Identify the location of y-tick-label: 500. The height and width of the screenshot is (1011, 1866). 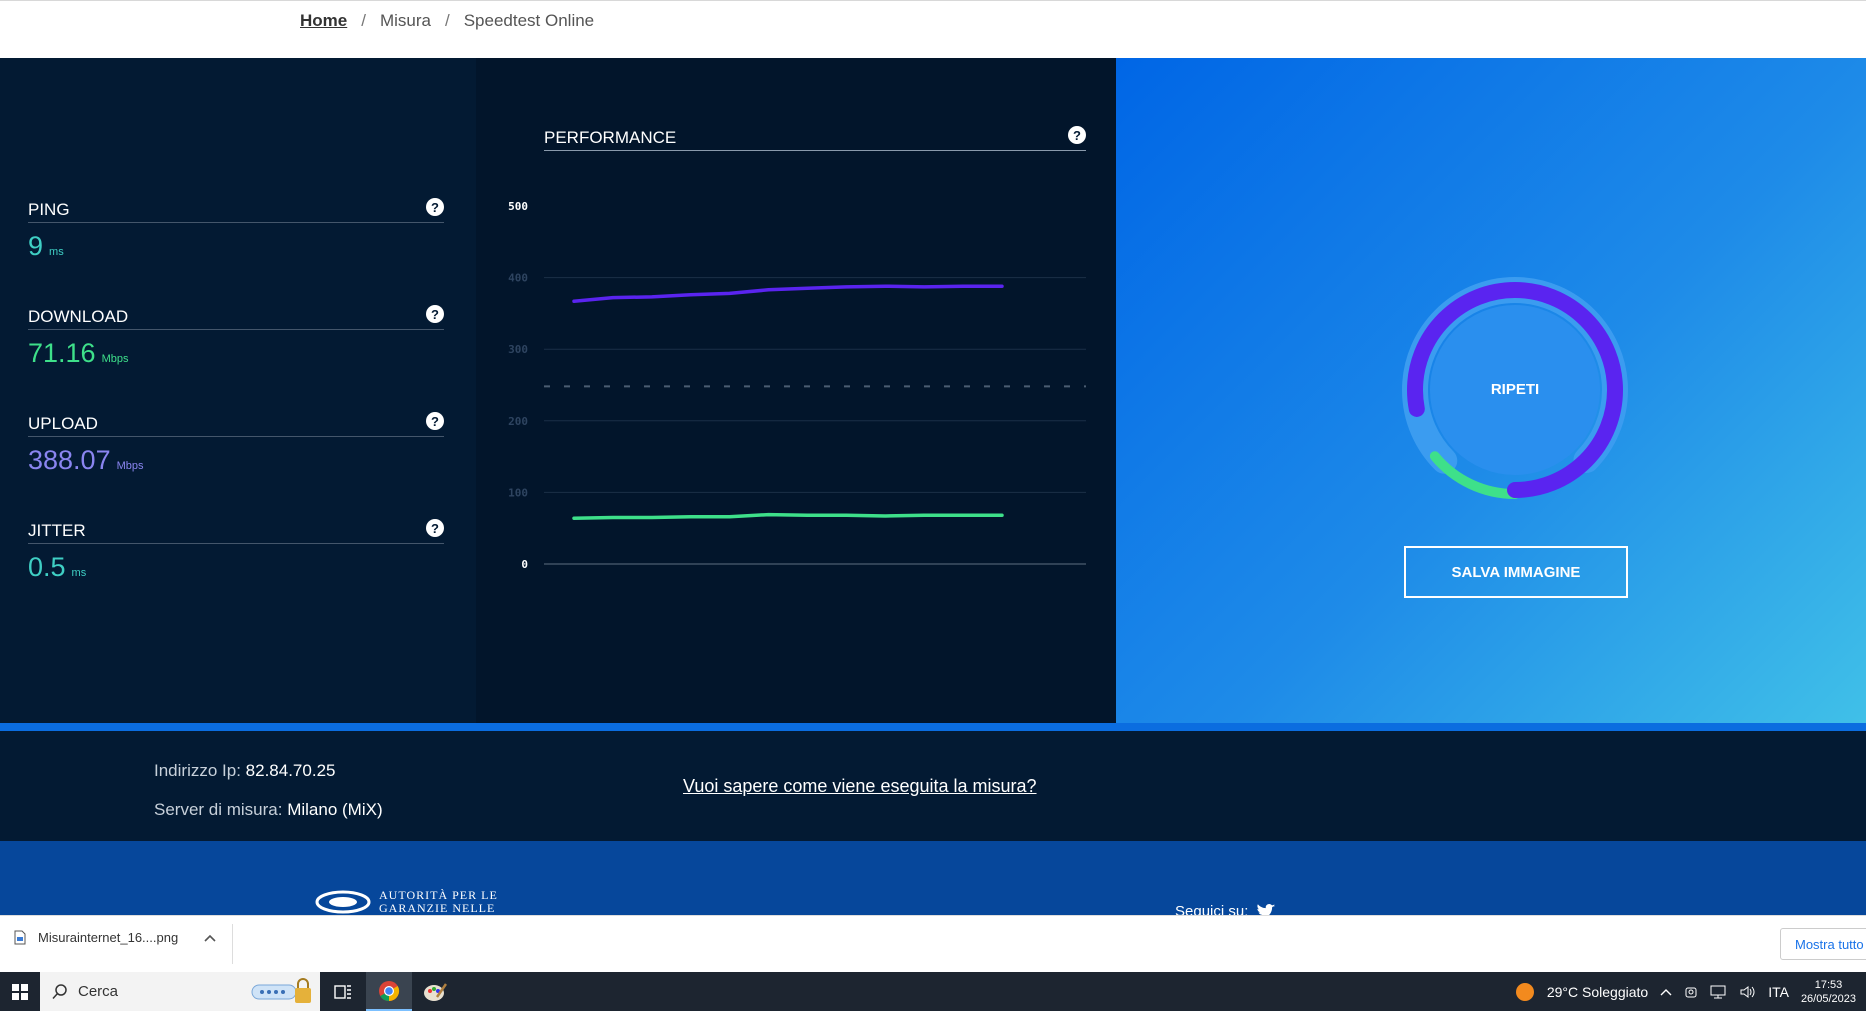
(518, 206).